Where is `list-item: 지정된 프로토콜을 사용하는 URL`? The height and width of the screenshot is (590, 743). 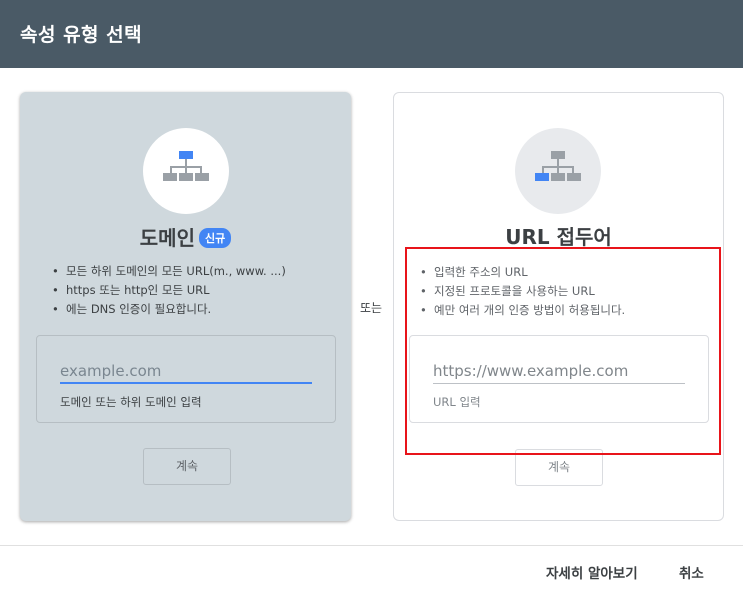 list-item: 지정된 프로토콜을 사용하는 URL is located at coordinates (522, 291).